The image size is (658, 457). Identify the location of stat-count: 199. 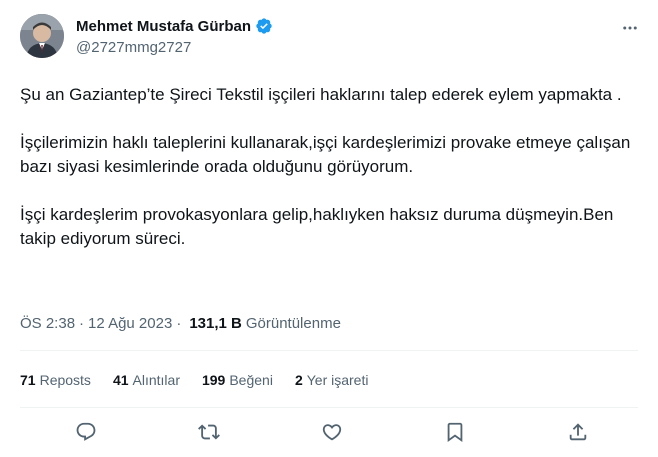
(213, 380).